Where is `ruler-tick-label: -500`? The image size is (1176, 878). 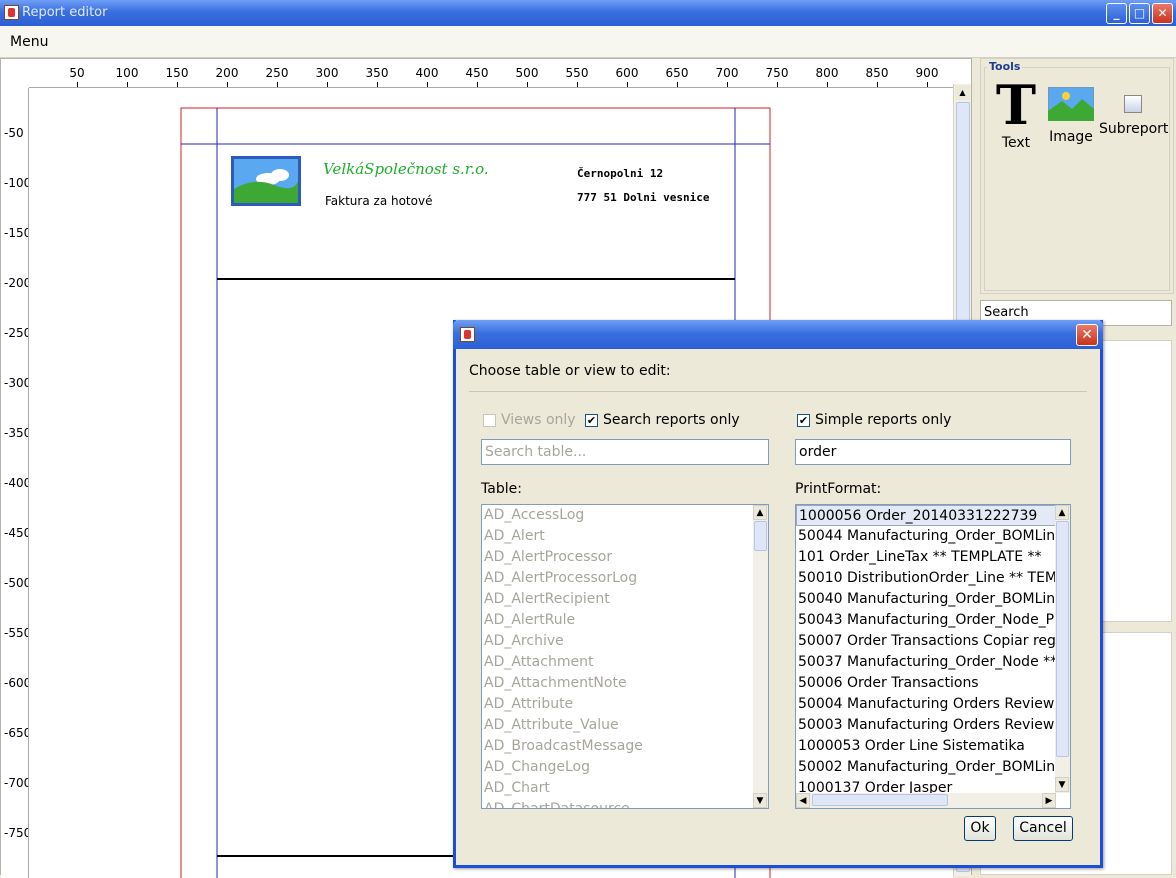 ruler-tick-label: -500 is located at coordinates (16, 583).